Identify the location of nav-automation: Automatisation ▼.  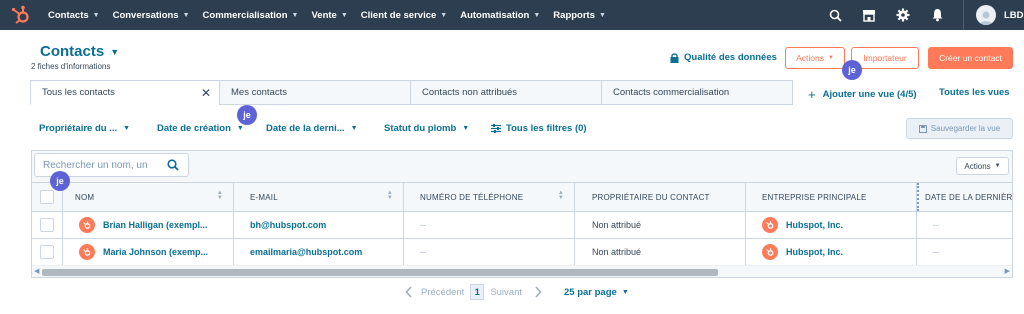
(500, 15).